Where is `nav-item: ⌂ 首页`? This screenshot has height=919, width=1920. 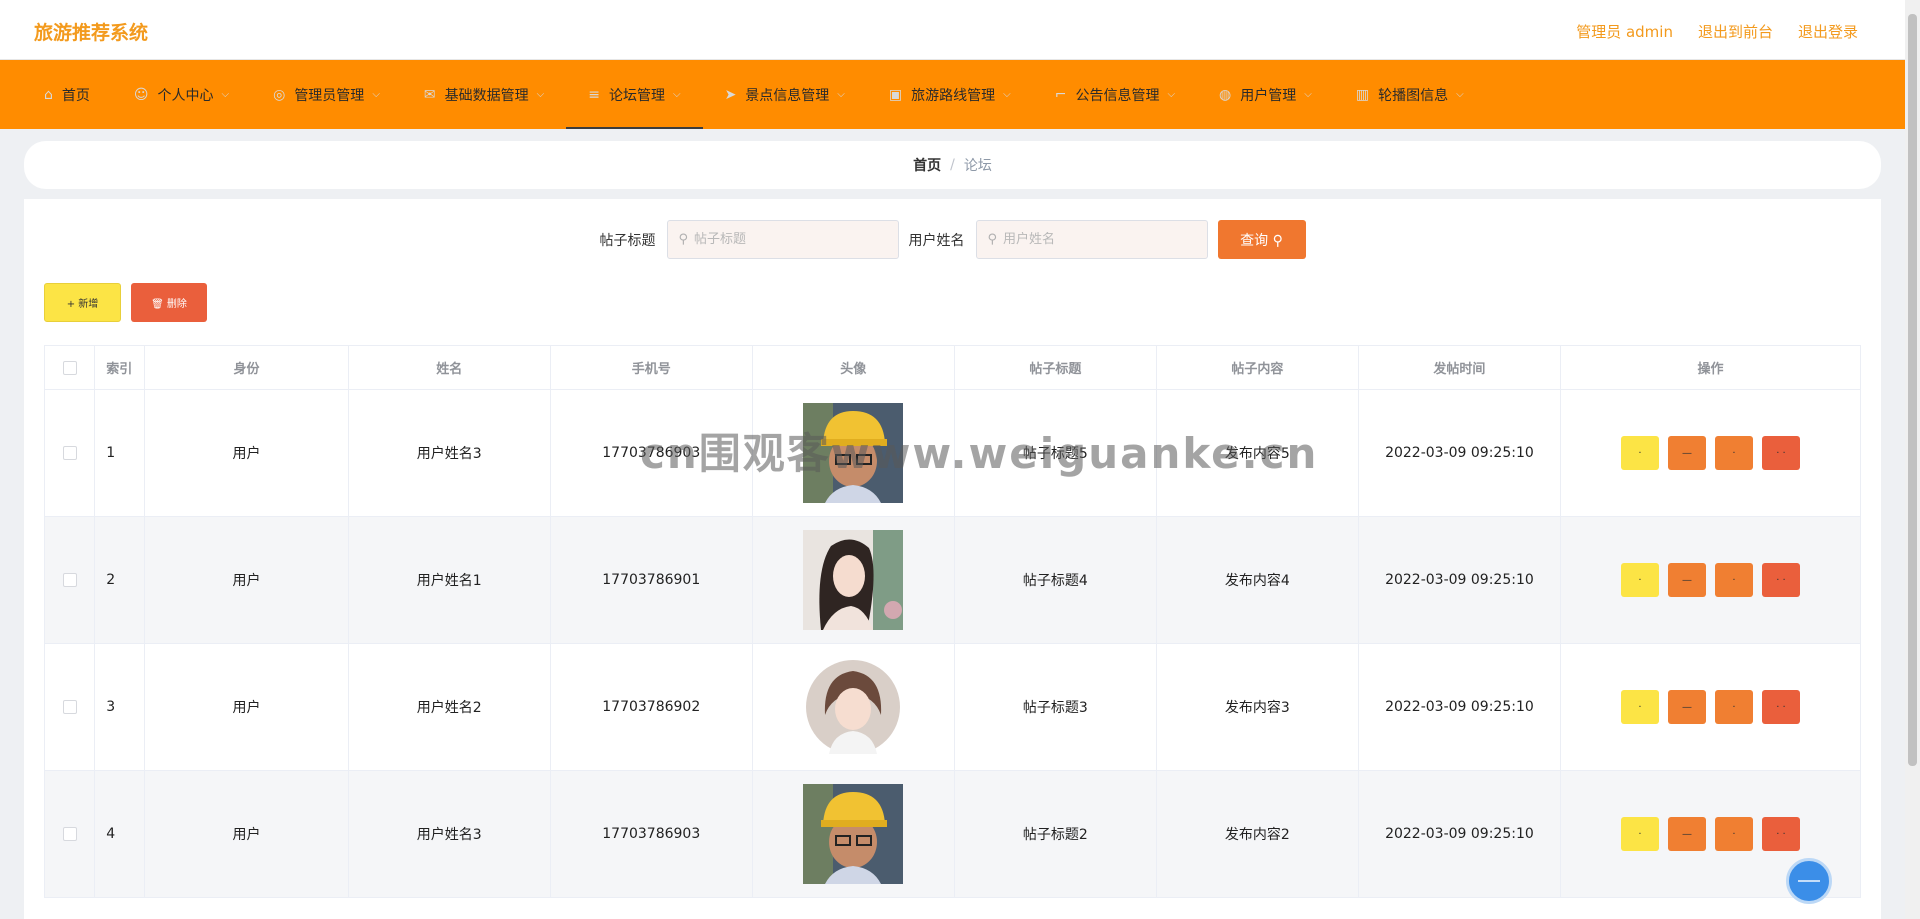
nav-item: ⌂ 首页 is located at coordinates (67, 94).